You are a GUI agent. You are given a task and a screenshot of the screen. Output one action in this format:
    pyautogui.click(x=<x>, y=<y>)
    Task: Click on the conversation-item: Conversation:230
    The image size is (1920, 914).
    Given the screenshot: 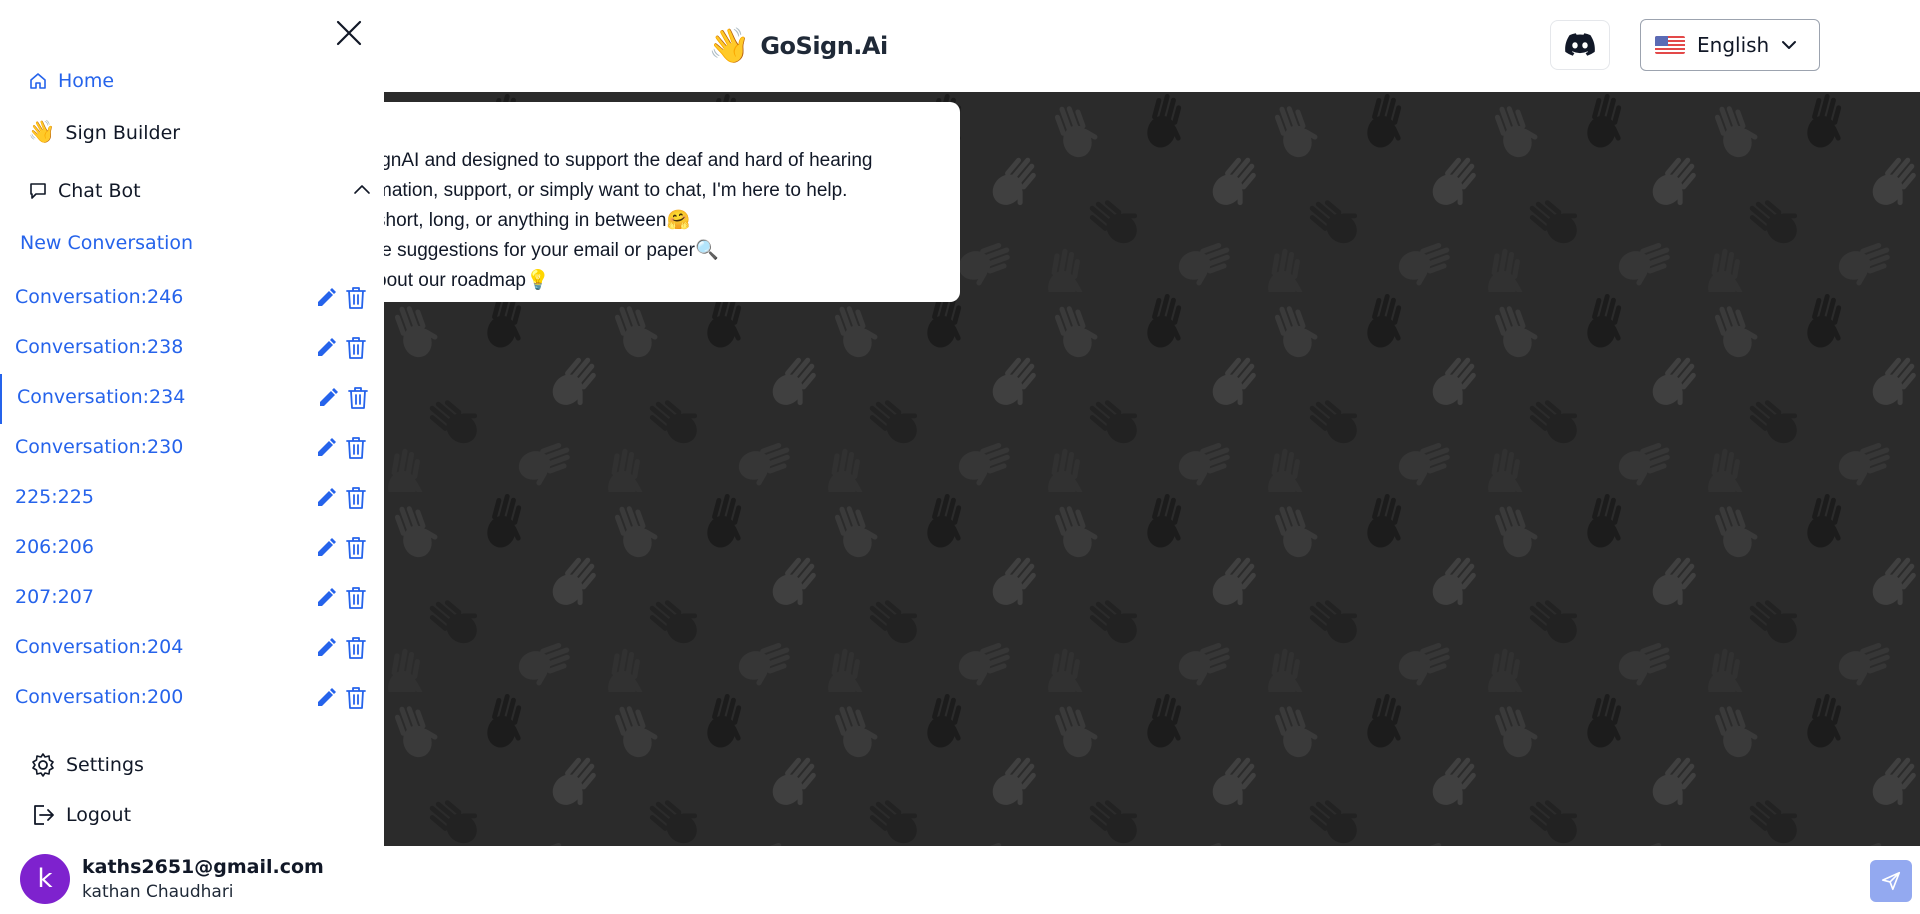 What is the action you would take?
    pyautogui.click(x=192, y=449)
    